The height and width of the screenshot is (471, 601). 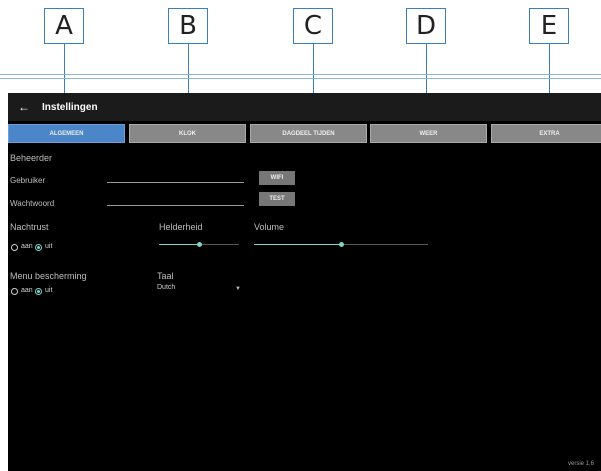 I want to click on password-label: Wachtwoord, so click(x=32, y=203).